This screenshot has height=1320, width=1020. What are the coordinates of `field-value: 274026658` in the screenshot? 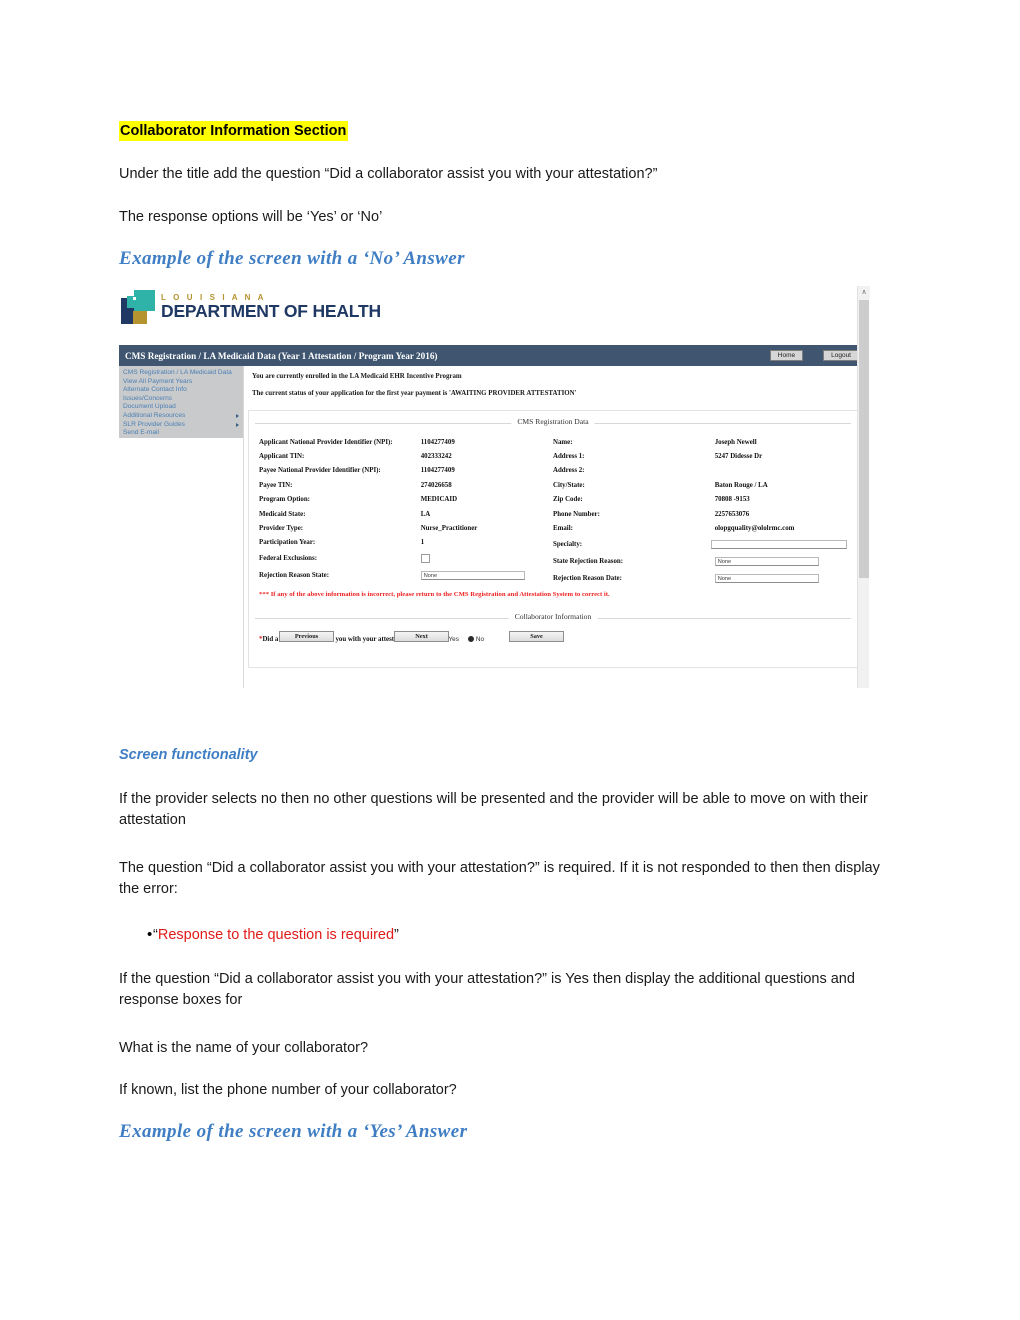 It's located at (436, 485).